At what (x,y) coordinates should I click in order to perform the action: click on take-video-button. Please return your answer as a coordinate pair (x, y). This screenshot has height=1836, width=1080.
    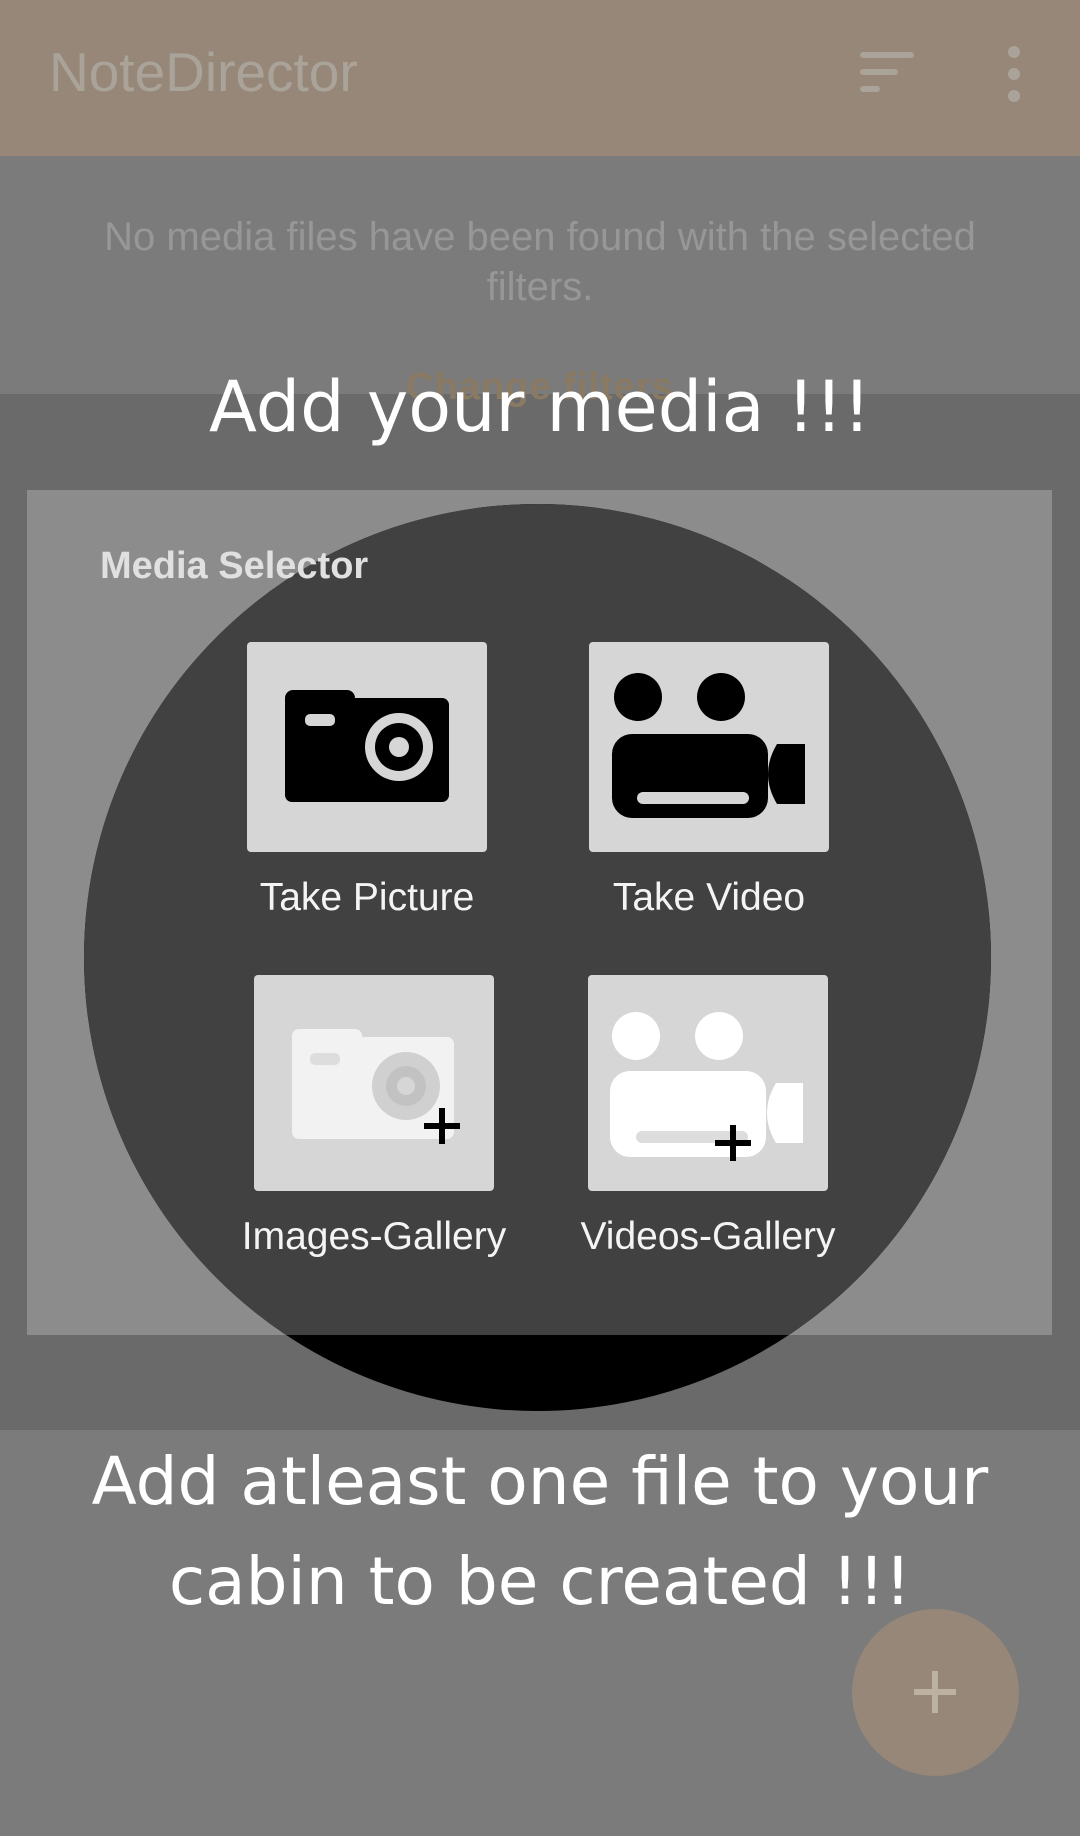
    Looking at the image, I should click on (709, 747).